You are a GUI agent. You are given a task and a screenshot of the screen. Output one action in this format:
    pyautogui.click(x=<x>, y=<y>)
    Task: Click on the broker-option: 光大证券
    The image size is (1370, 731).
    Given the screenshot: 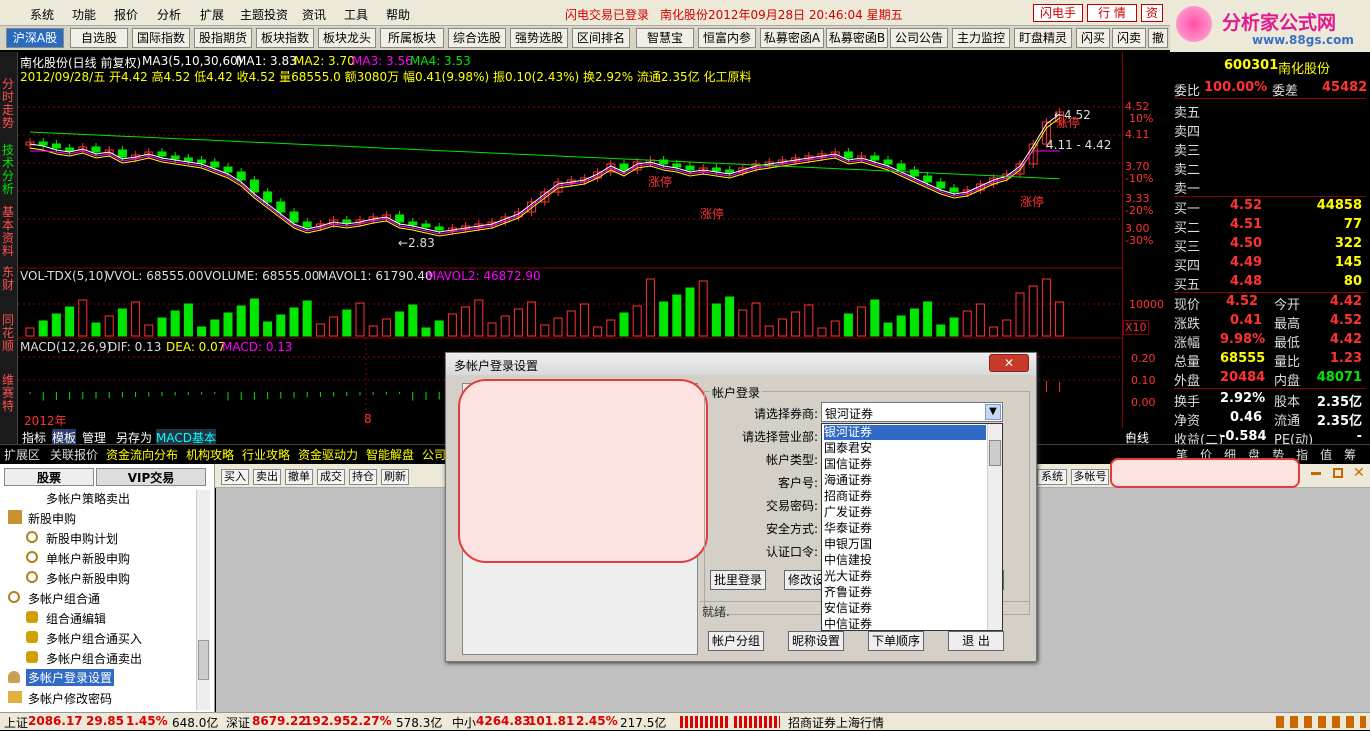 What is the action you would take?
    pyautogui.click(x=848, y=576)
    